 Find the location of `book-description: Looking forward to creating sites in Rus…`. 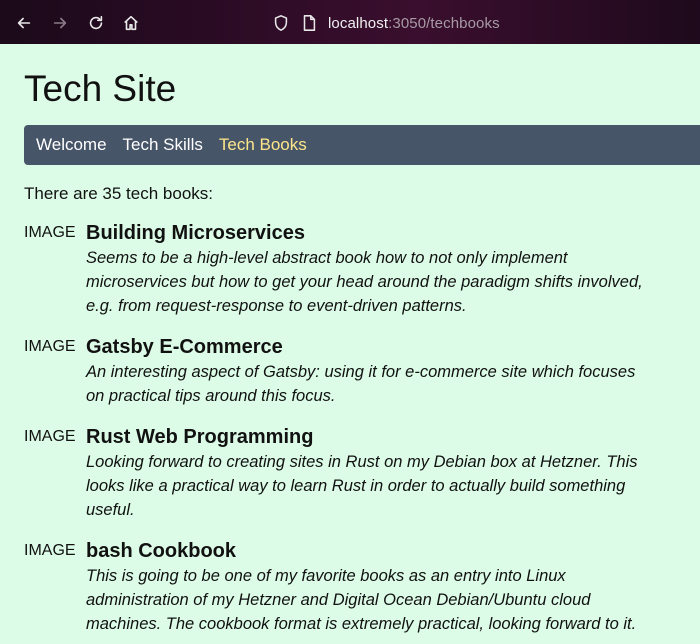

book-description: Looking forward to creating sites in Rus… is located at coordinates (362, 486).